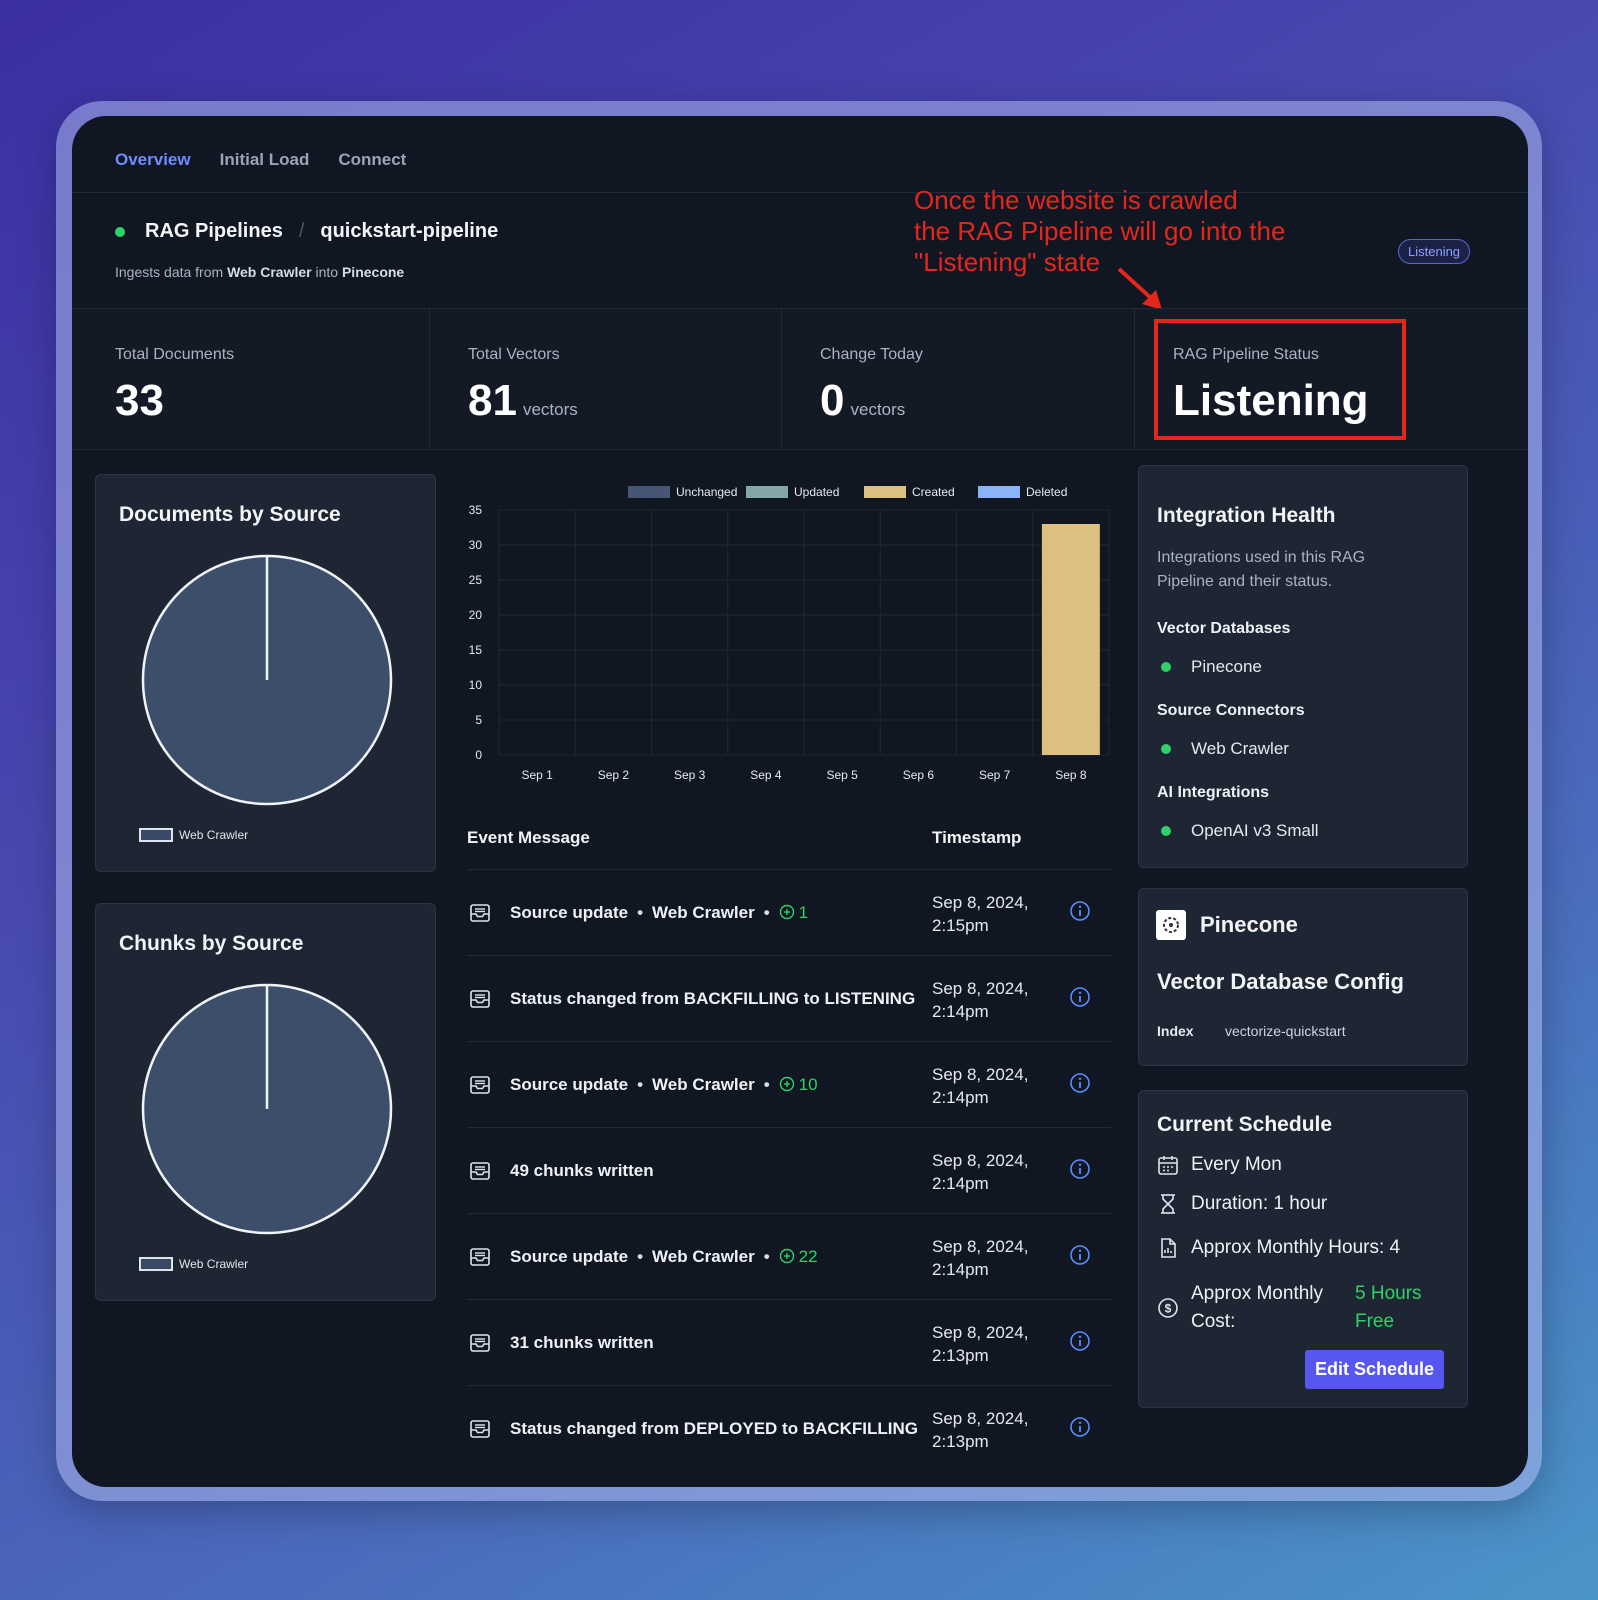  Describe the element at coordinates (766, 775) in the screenshot. I see `x-tick-label: Sep 4` at that location.